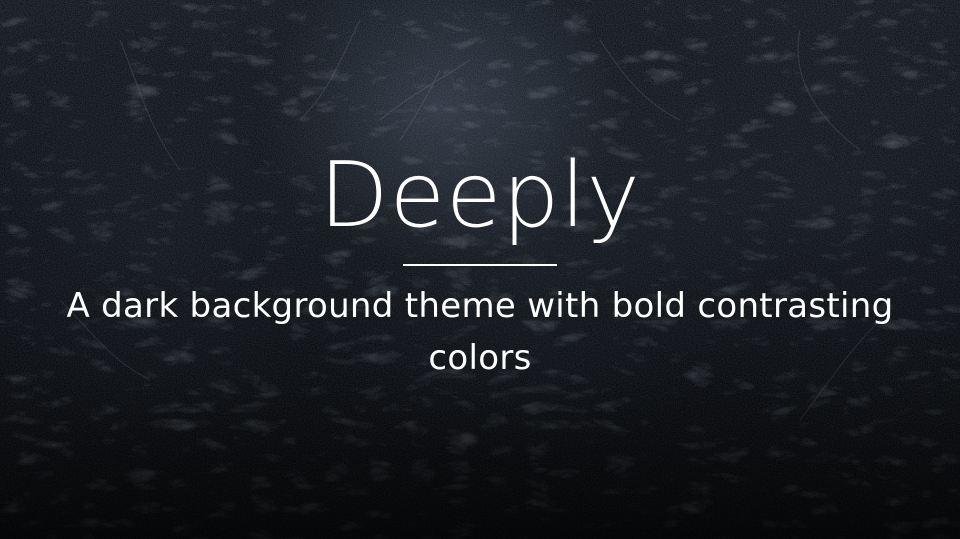 This screenshot has height=539, width=960. Describe the element at coordinates (480, 265) in the screenshot. I see `title-divider` at that location.